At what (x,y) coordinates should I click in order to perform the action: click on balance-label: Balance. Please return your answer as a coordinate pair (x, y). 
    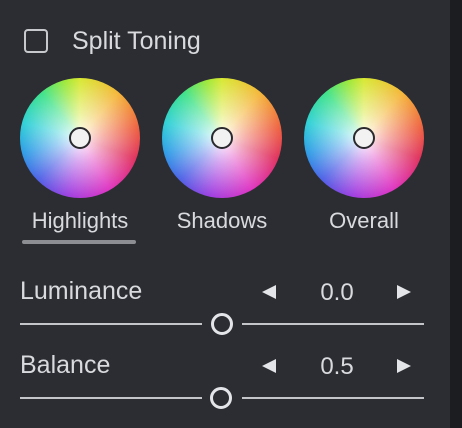
    Looking at the image, I should click on (65, 365).